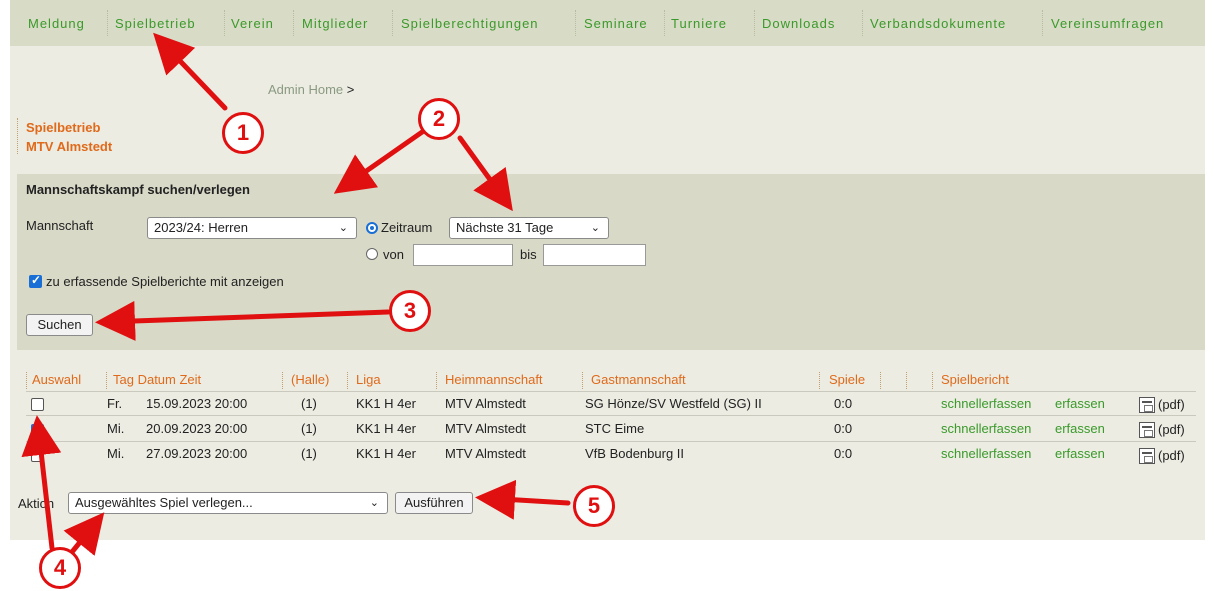 The image size is (1215, 591). What do you see at coordinates (41, 483) in the screenshot?
I see `arrow-4a` at bounding box center [41, 483].